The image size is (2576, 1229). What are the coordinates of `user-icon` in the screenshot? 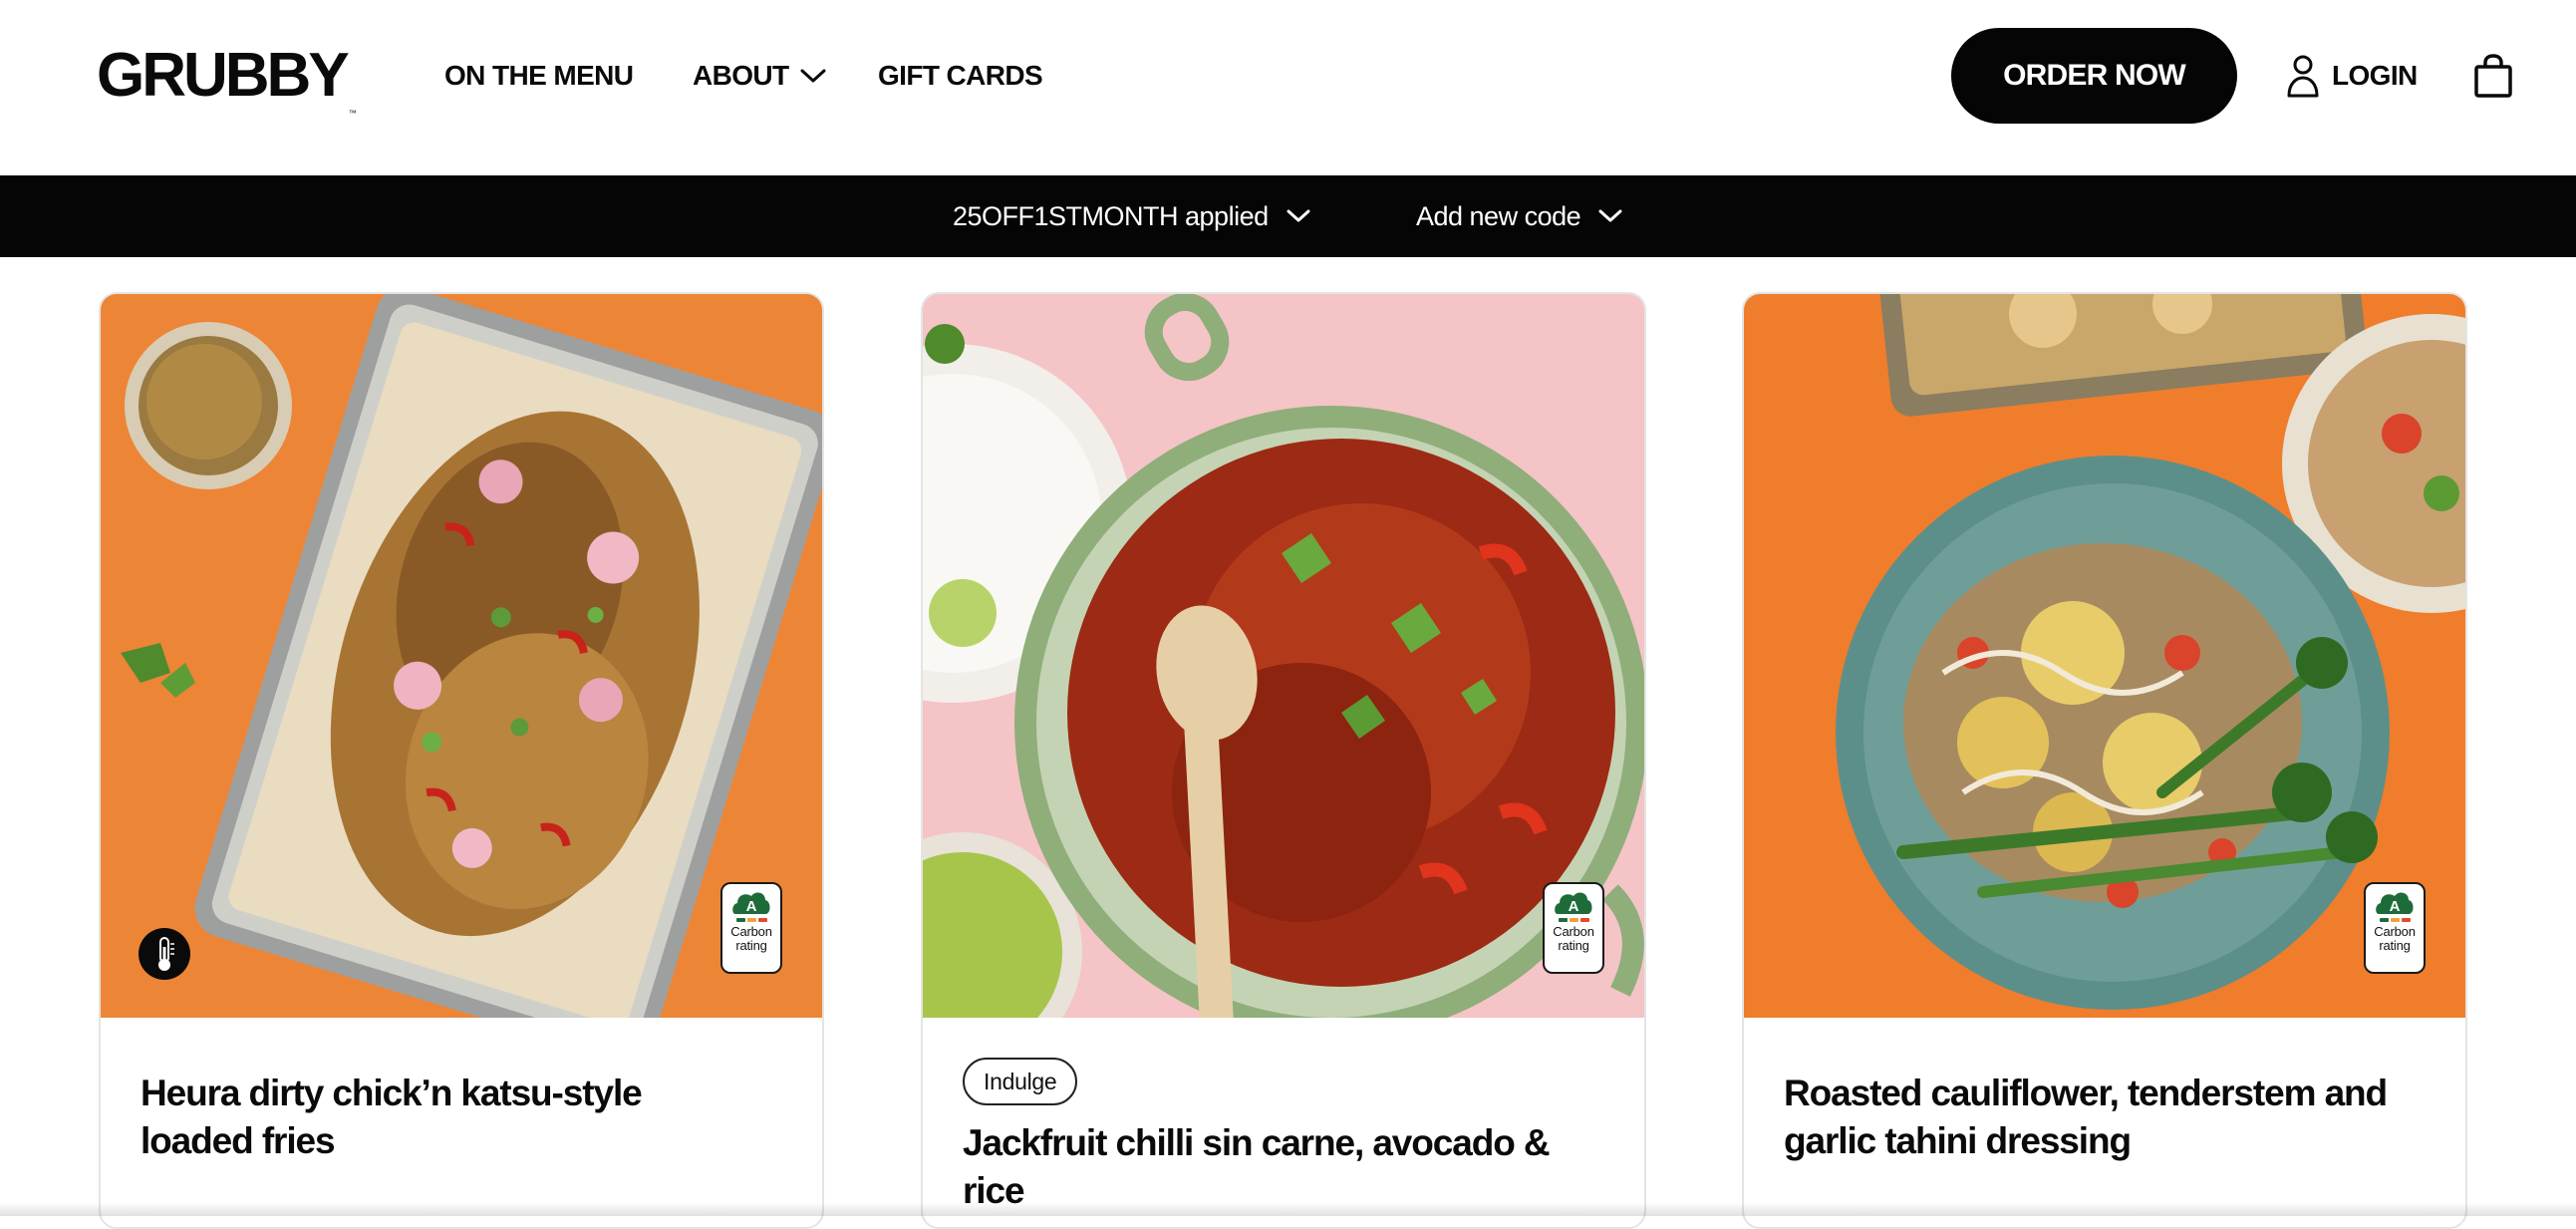 It's located at (2303, 76).